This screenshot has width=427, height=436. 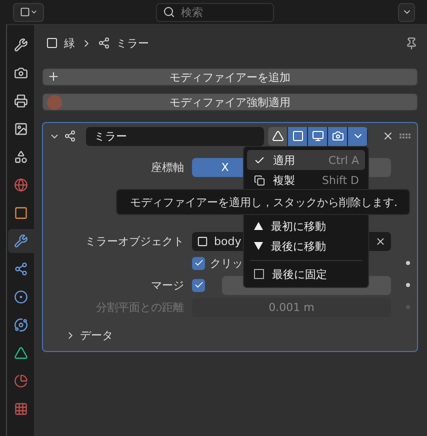 What do you see at coordinates (139, 307) in the screenshot?
I see `bisect-distance-label: 分割平面との距離` at bounding box center [139, 307].